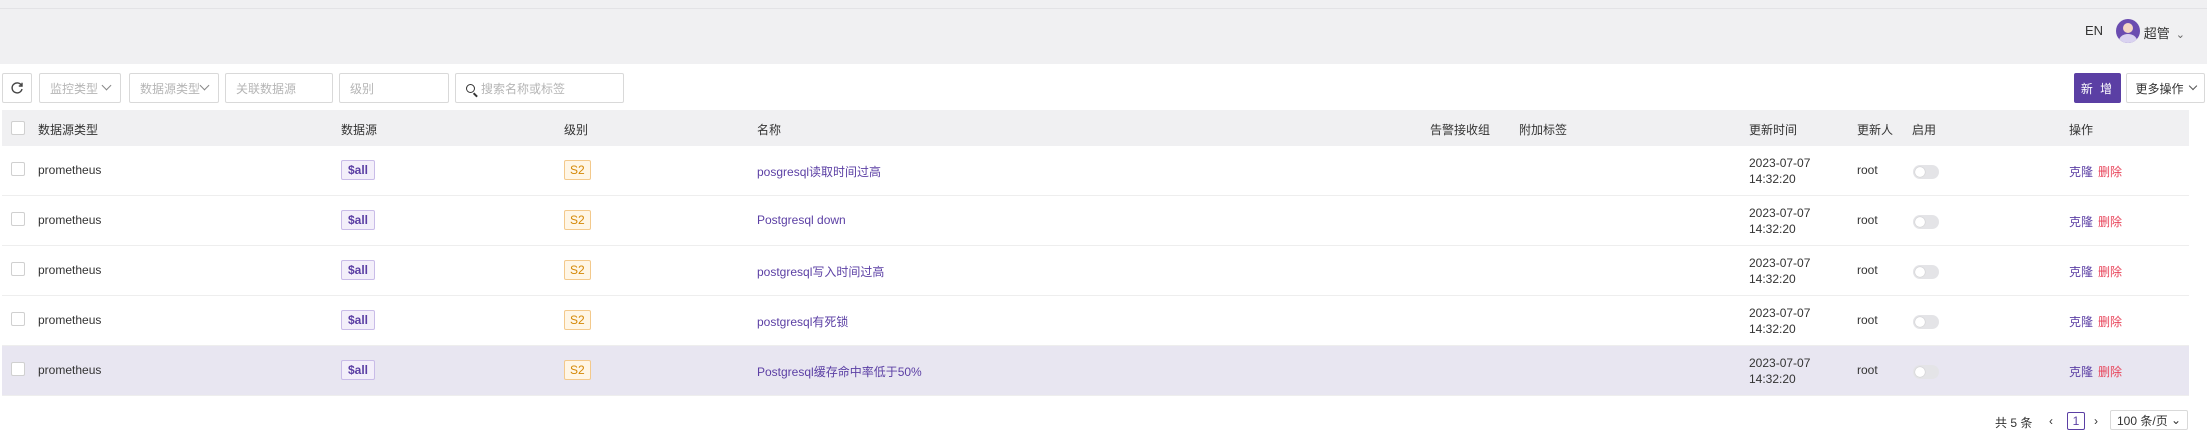  I want to click on level-input: 级别, so click(394, 88).